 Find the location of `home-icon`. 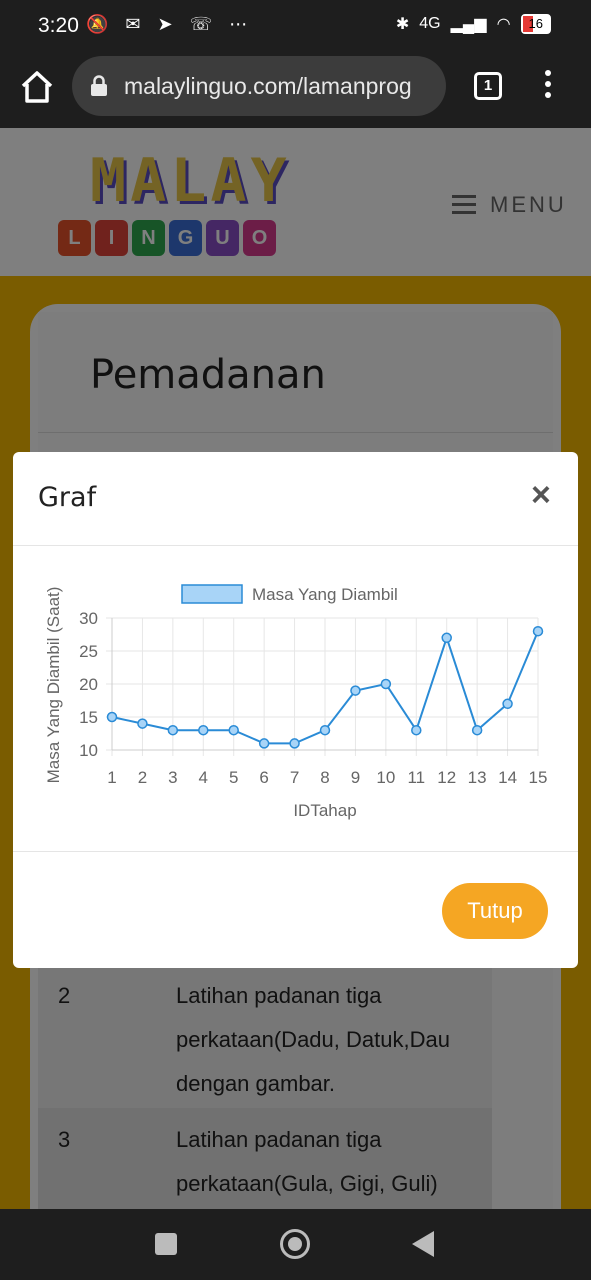

home-icon is located at coordinates (37, 87).